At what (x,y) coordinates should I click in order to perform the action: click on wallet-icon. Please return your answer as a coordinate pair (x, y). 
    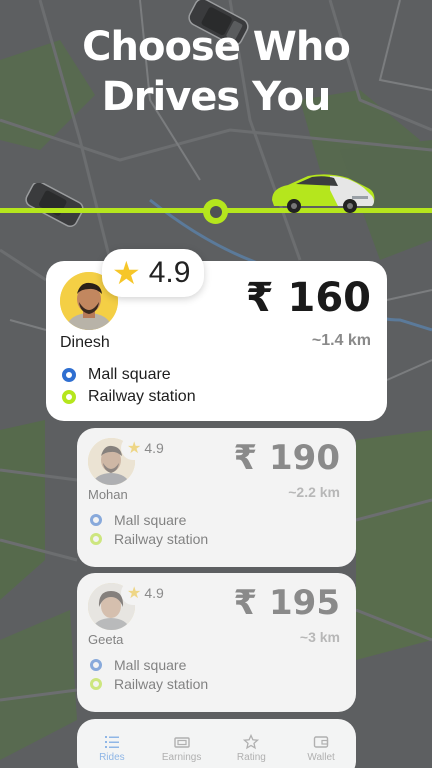
    Looking at the image, I should click on (321, 741).